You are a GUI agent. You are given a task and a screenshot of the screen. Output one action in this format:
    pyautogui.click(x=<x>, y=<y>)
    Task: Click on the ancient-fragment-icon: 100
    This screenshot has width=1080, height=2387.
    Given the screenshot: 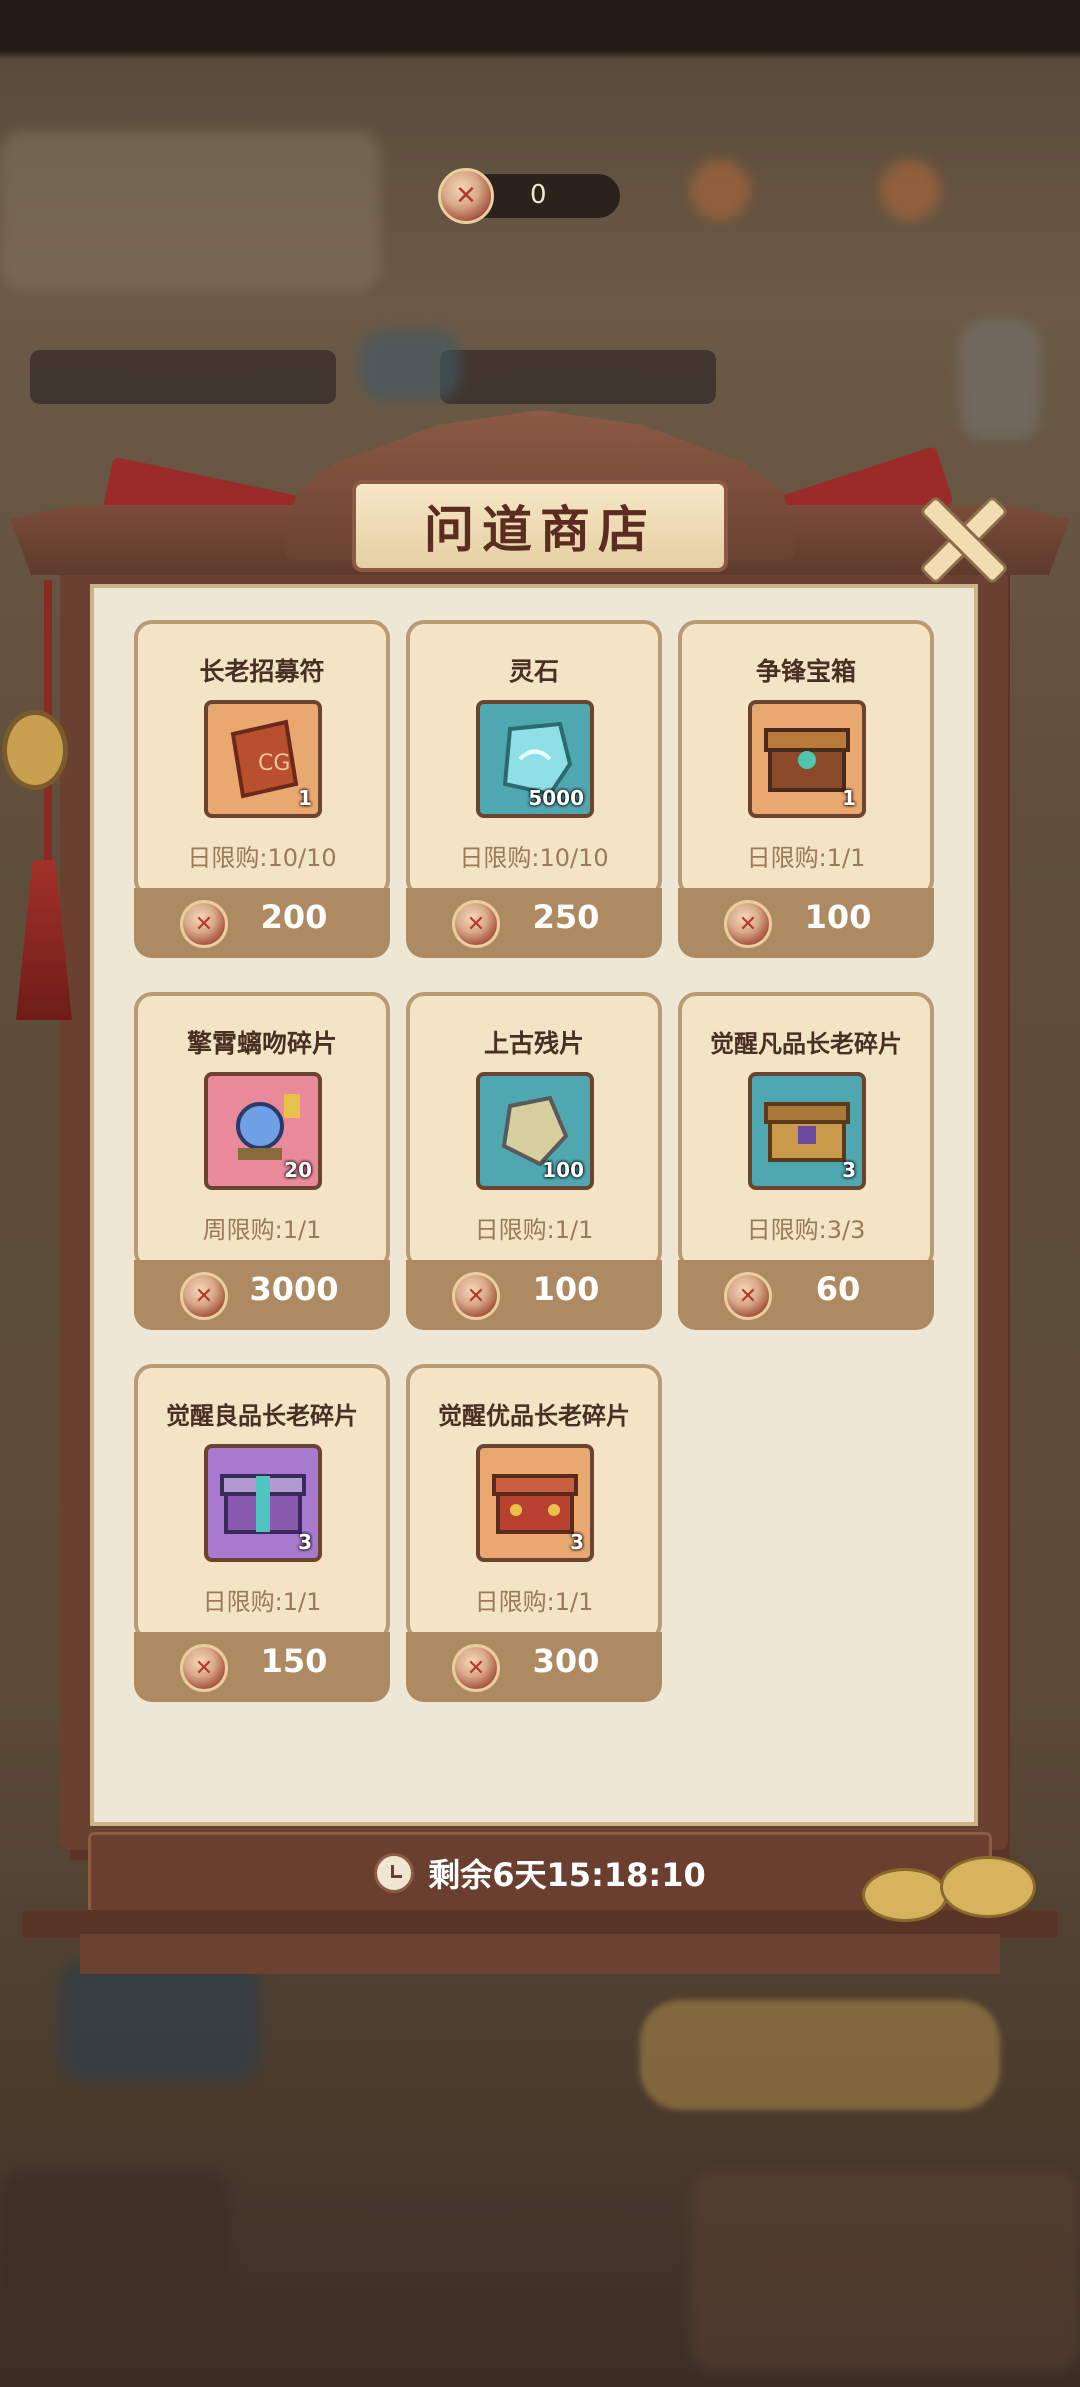 What is the action you would take?
    pyautogui.click(x=535, y=1131)
    